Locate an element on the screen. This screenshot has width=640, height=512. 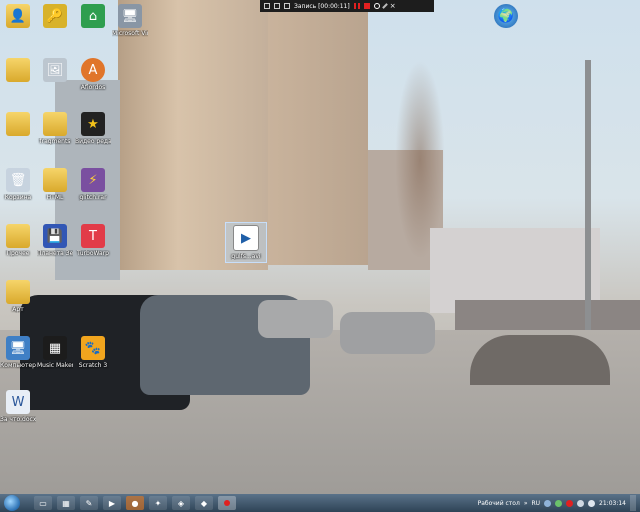
icon-label: Прочее is located at coordinates (18, 253).